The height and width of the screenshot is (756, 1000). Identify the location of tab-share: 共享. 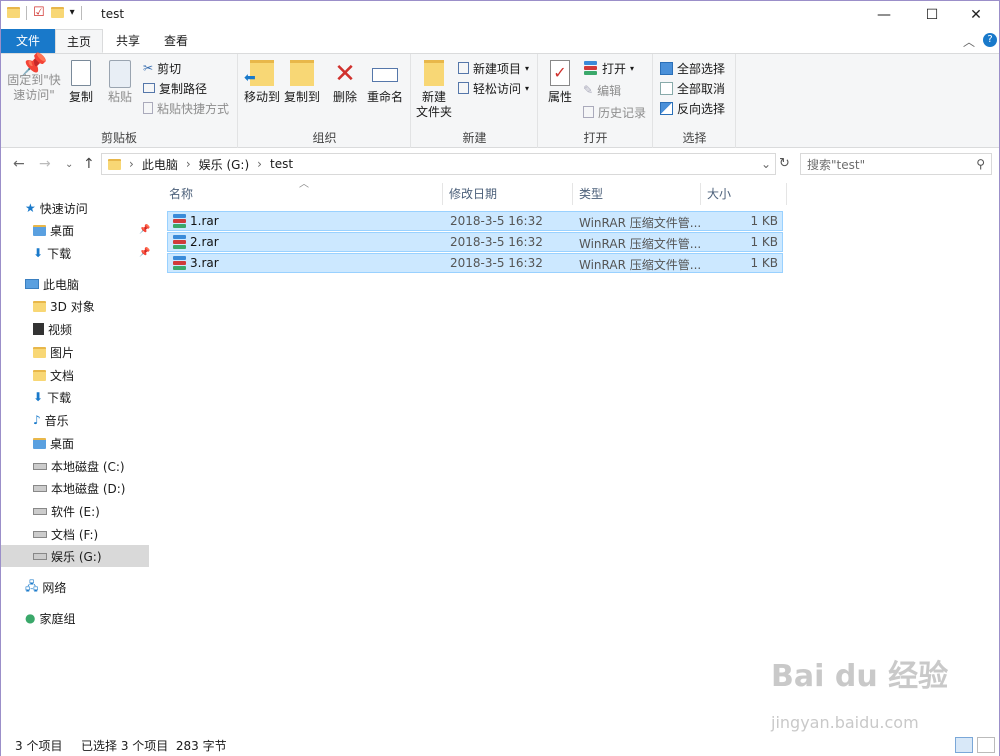
(128, 41).